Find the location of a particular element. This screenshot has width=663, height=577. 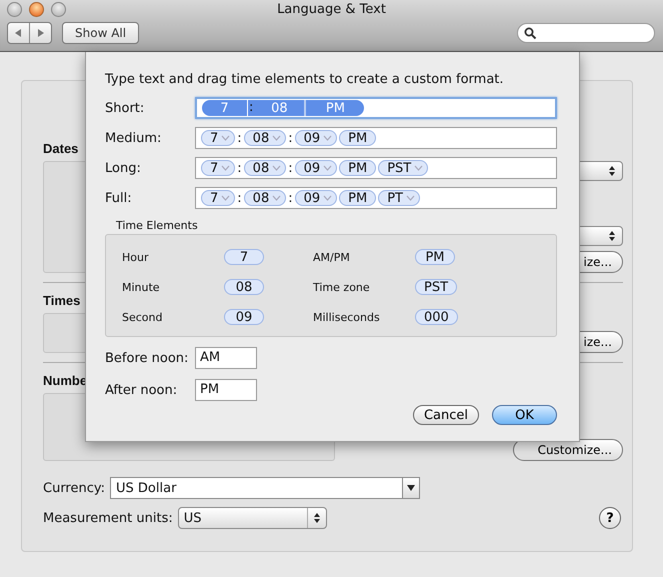

element-label: AM/PM is located at coordinates (332, 257).